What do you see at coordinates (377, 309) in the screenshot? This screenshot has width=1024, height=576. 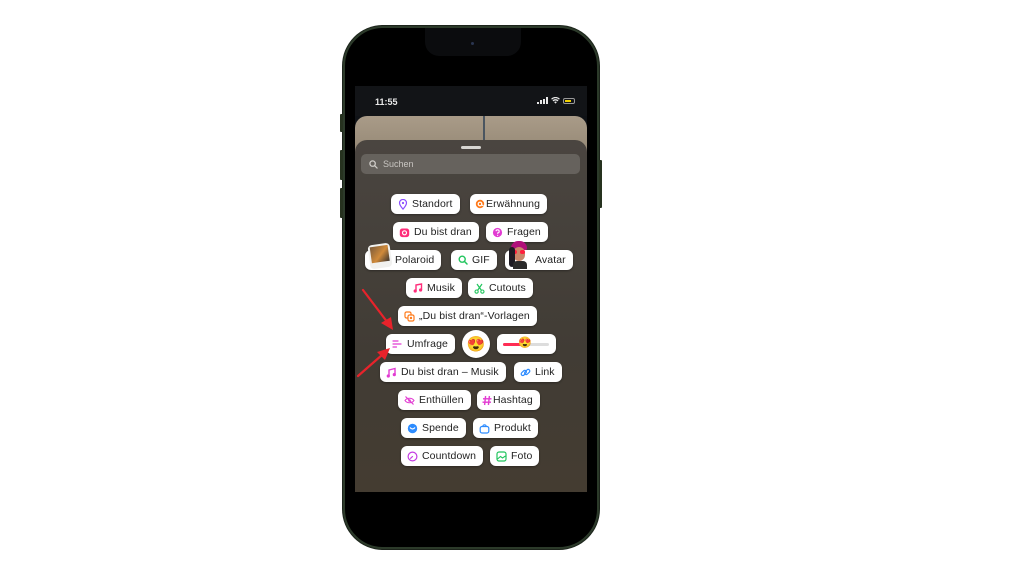 I see `annotation-arrow-upper` at bounding box center [377, 309].